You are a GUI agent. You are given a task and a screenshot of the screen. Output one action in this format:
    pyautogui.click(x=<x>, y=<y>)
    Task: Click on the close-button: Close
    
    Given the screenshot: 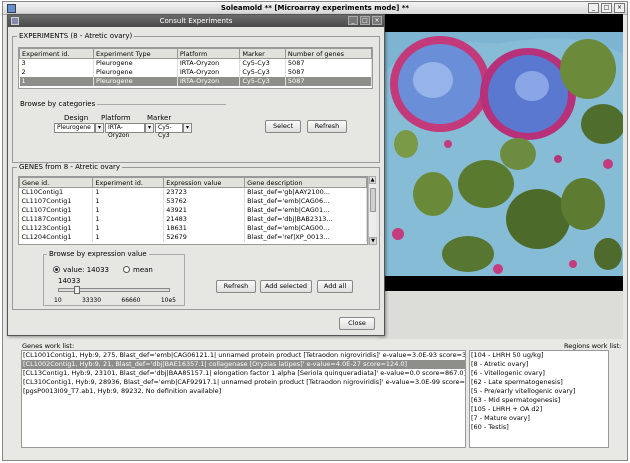 What is the action you would take?
    pyautogui.click(x=357, y=323)
    